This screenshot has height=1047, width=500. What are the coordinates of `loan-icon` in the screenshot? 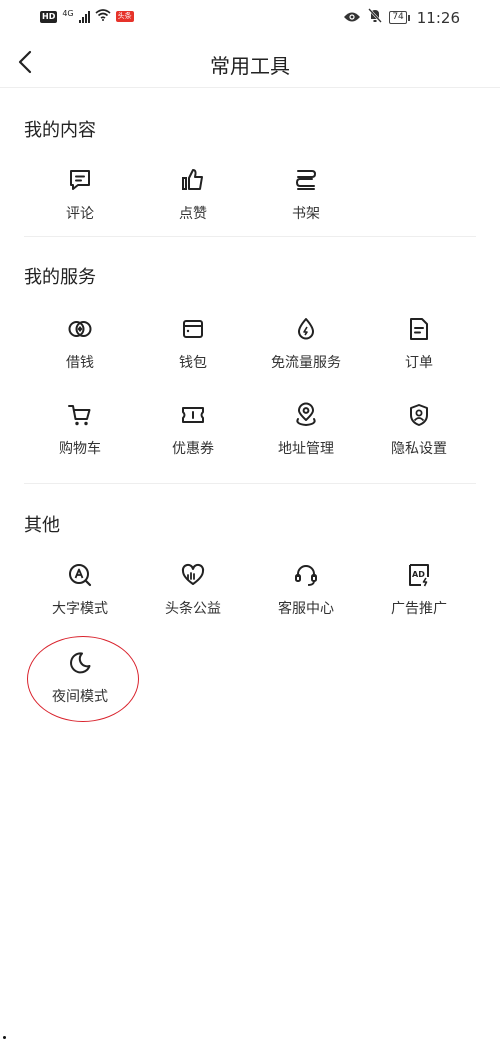 It's located at (80, 329).